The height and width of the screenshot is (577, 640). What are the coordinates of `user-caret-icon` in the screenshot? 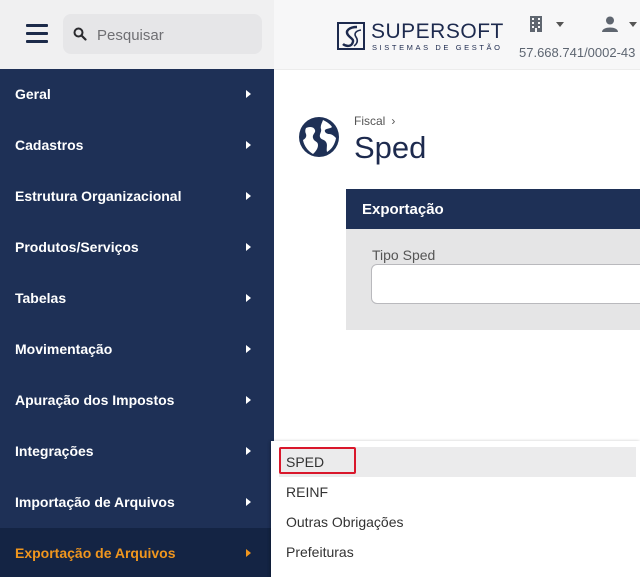 It's located at (633, 24).